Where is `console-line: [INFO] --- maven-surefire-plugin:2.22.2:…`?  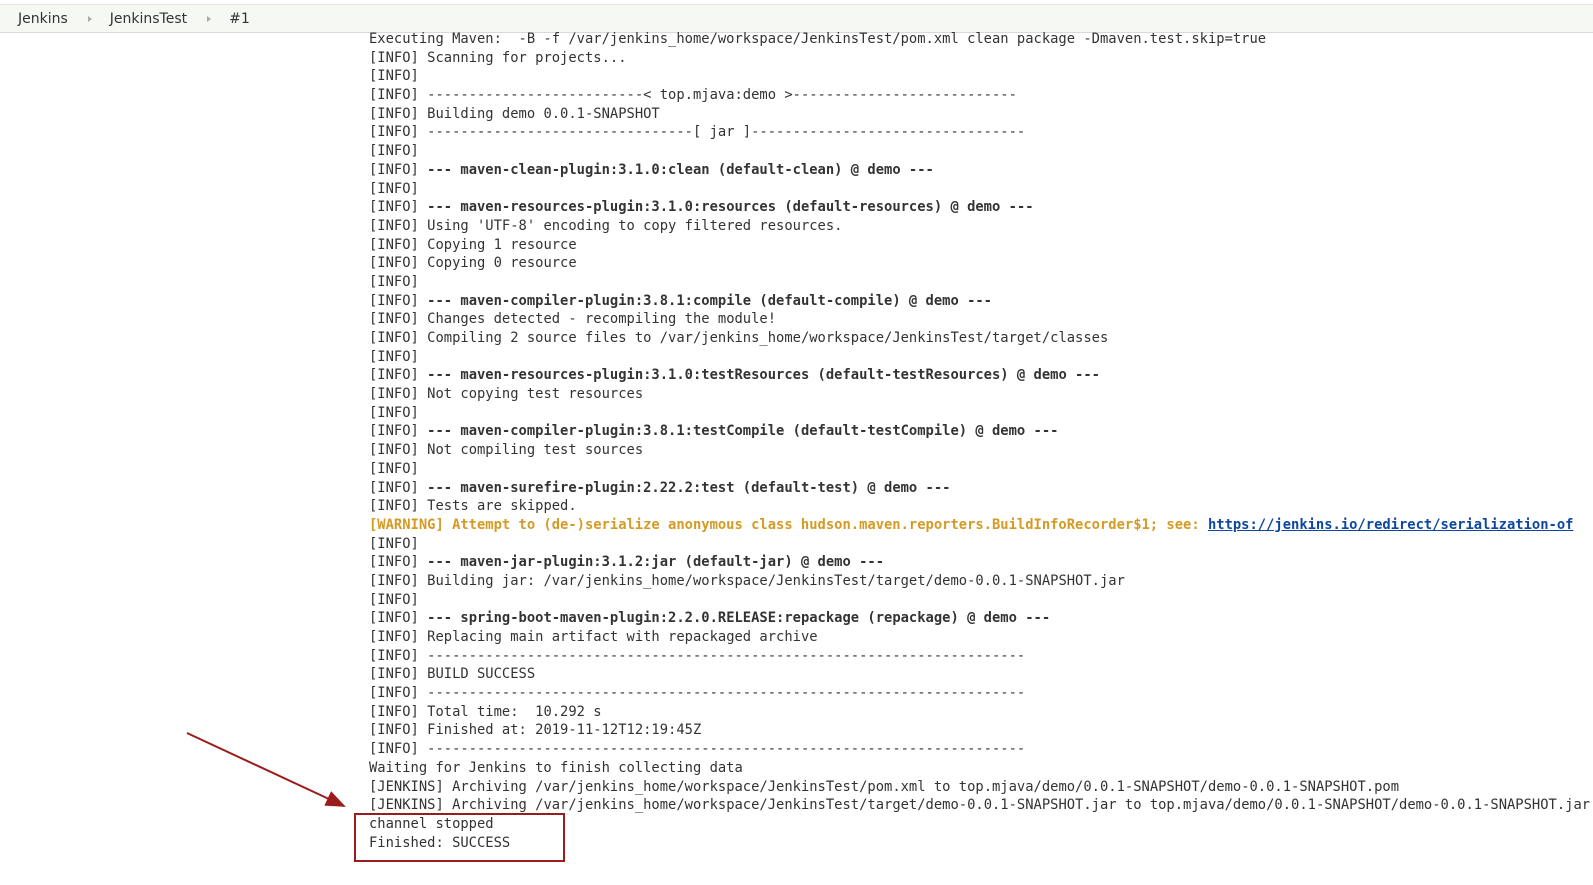 console-line: [INFO] --- maven-surefire-plugin:2.22.2:… is located at coordinates (981, 488).